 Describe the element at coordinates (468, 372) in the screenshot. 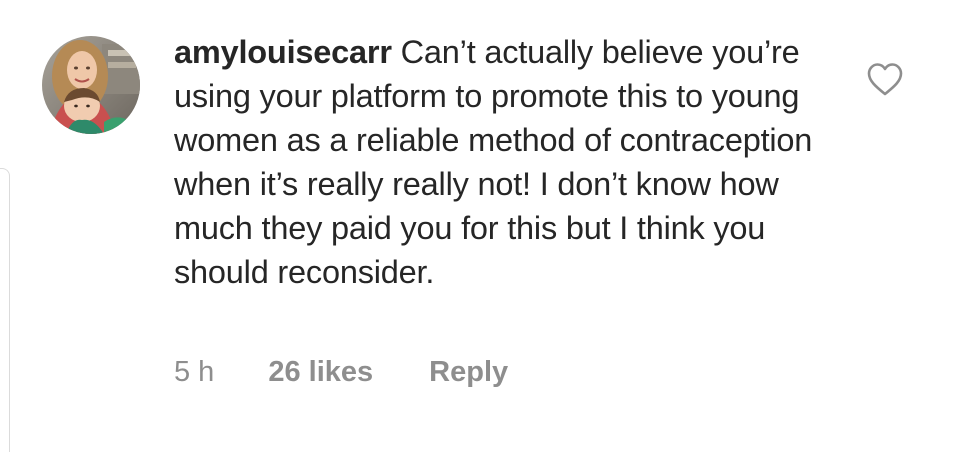

I see `reply-button: Reply` at that location.